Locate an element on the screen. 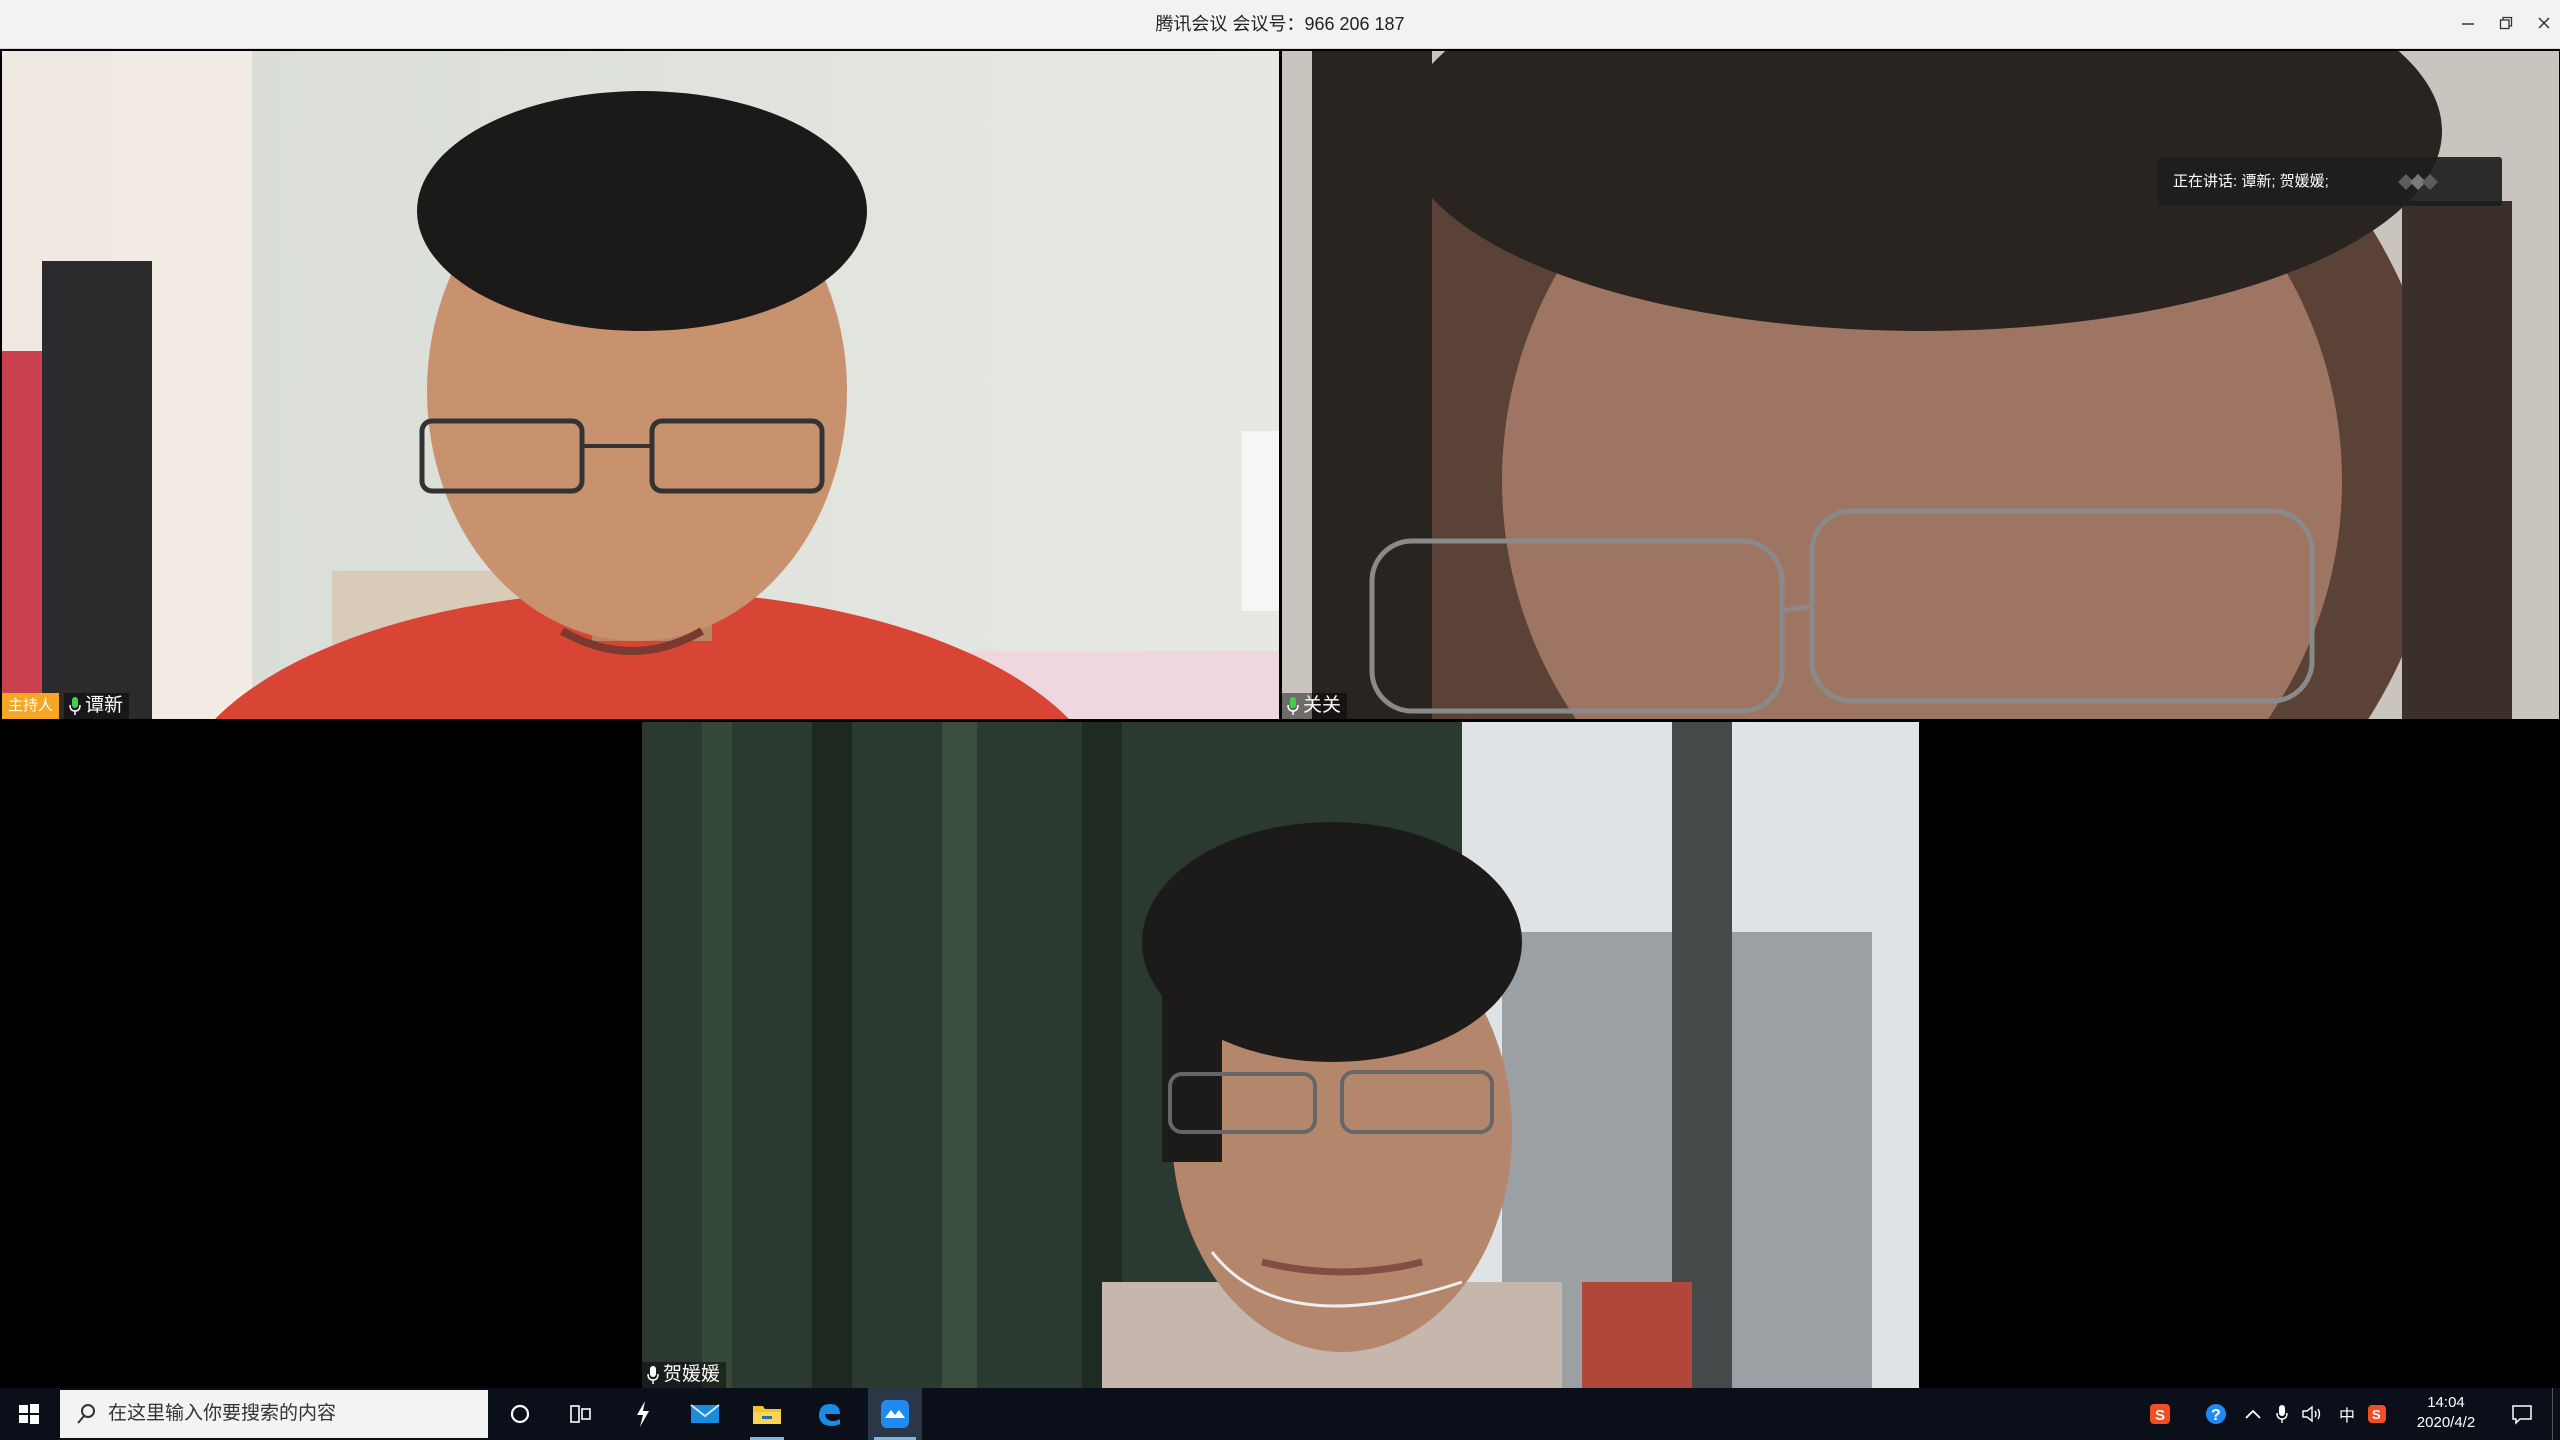  close-button is located at coordinates (2542, 24).